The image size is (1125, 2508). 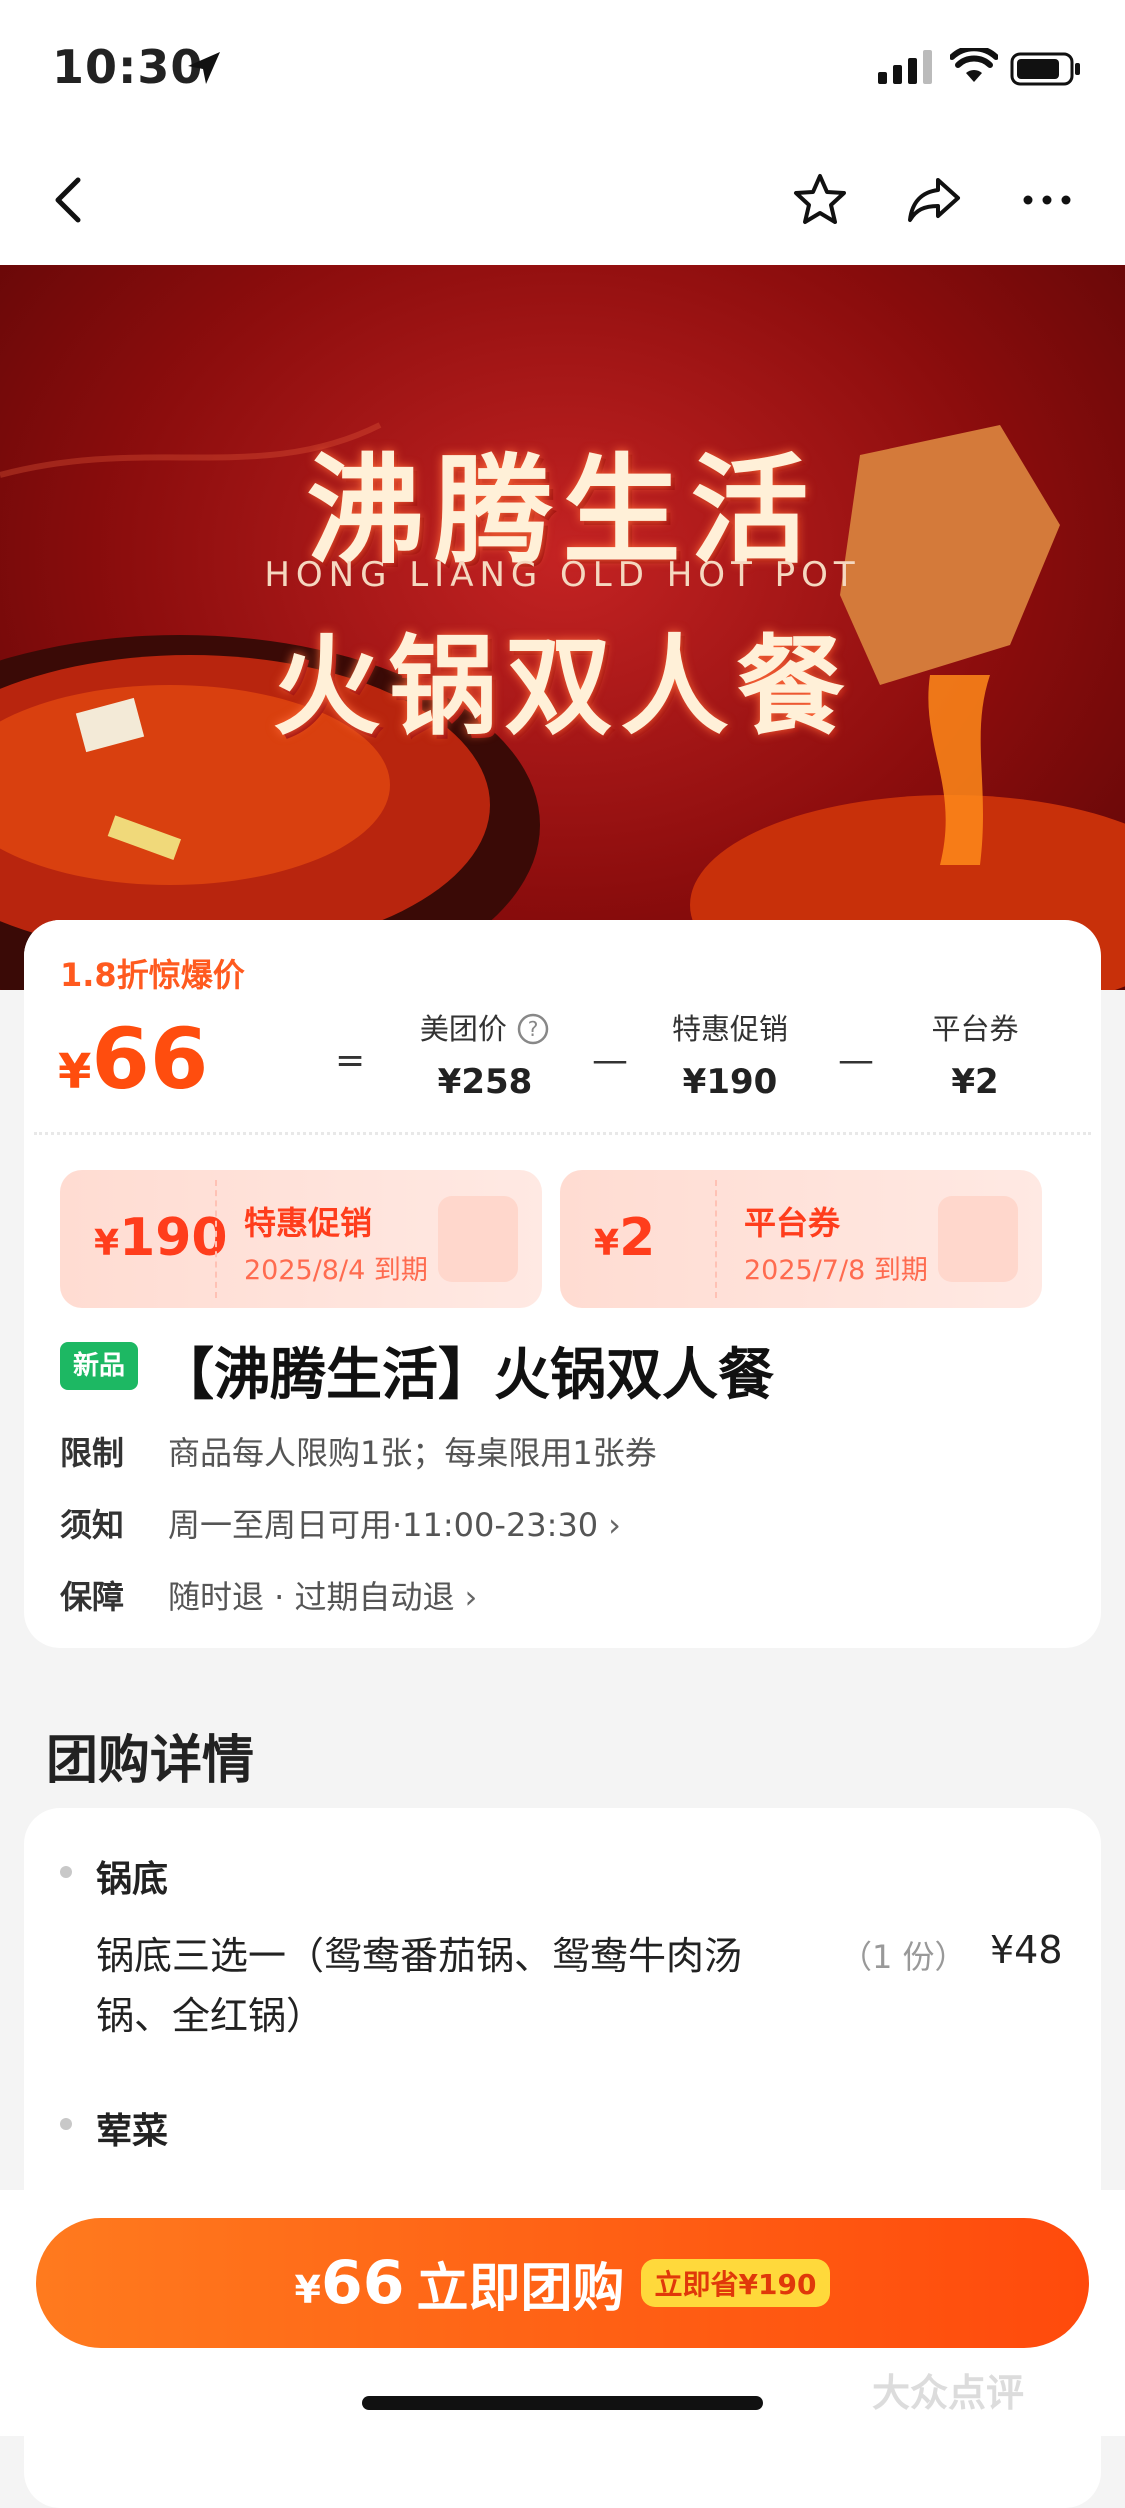 I want to click on star-favorite-icon, so click(x=820, y=200).